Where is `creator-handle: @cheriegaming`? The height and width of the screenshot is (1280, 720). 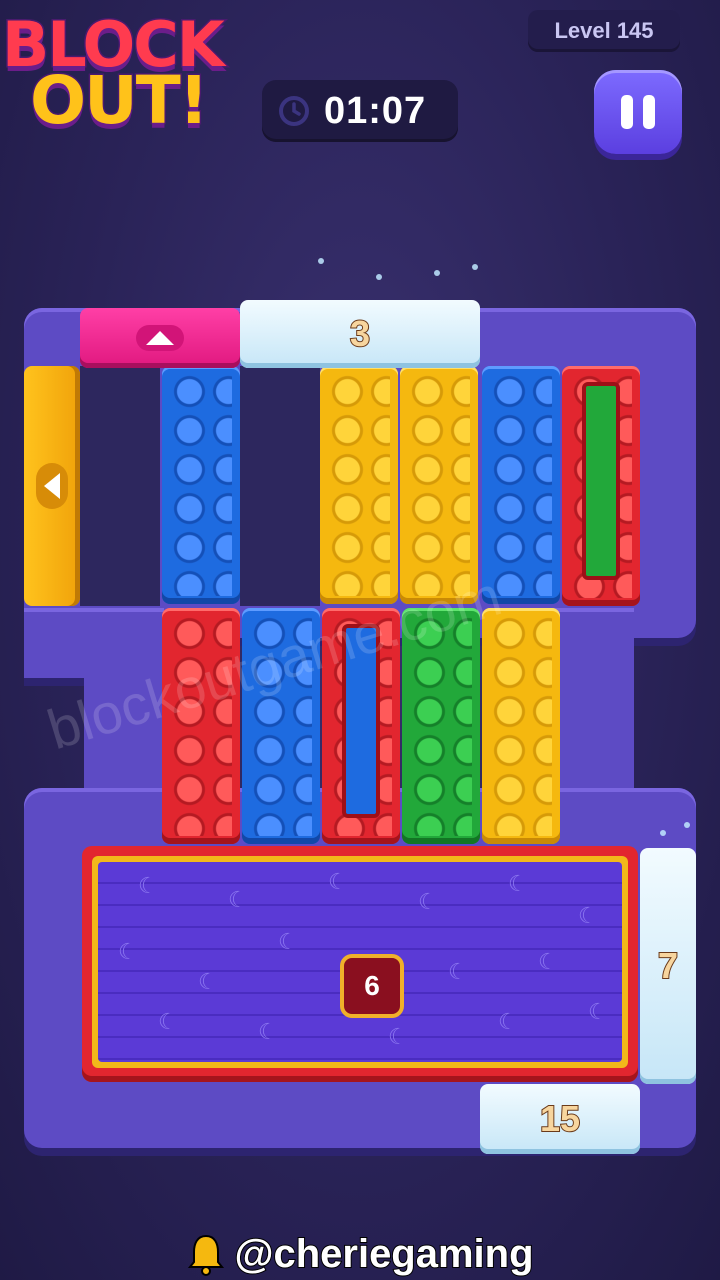
creator-handle: @cheriegaming is located at coordinates (383, 1254).